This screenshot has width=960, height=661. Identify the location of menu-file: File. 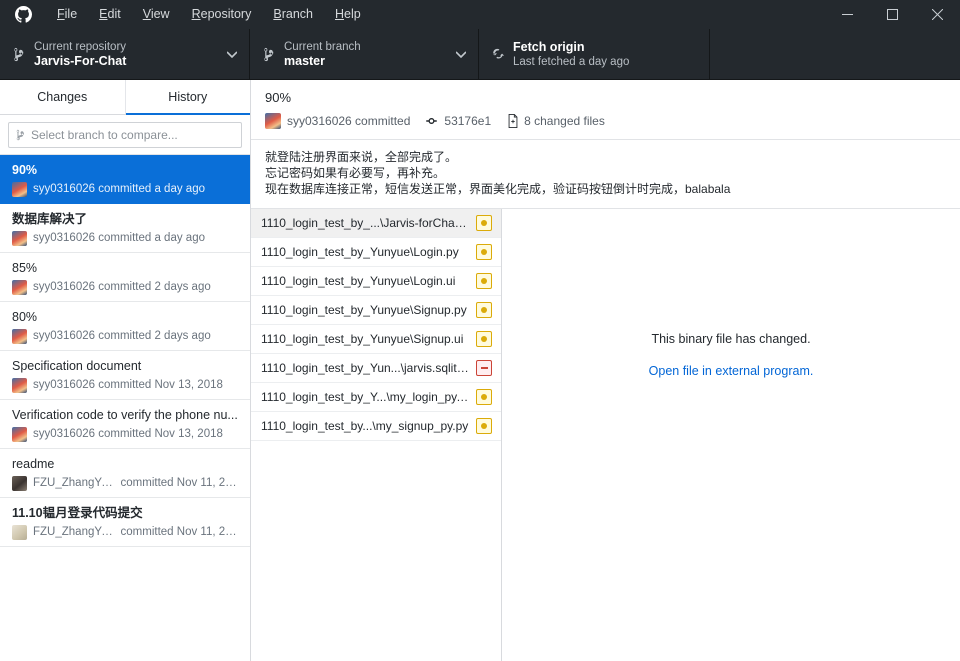
(67, 14).